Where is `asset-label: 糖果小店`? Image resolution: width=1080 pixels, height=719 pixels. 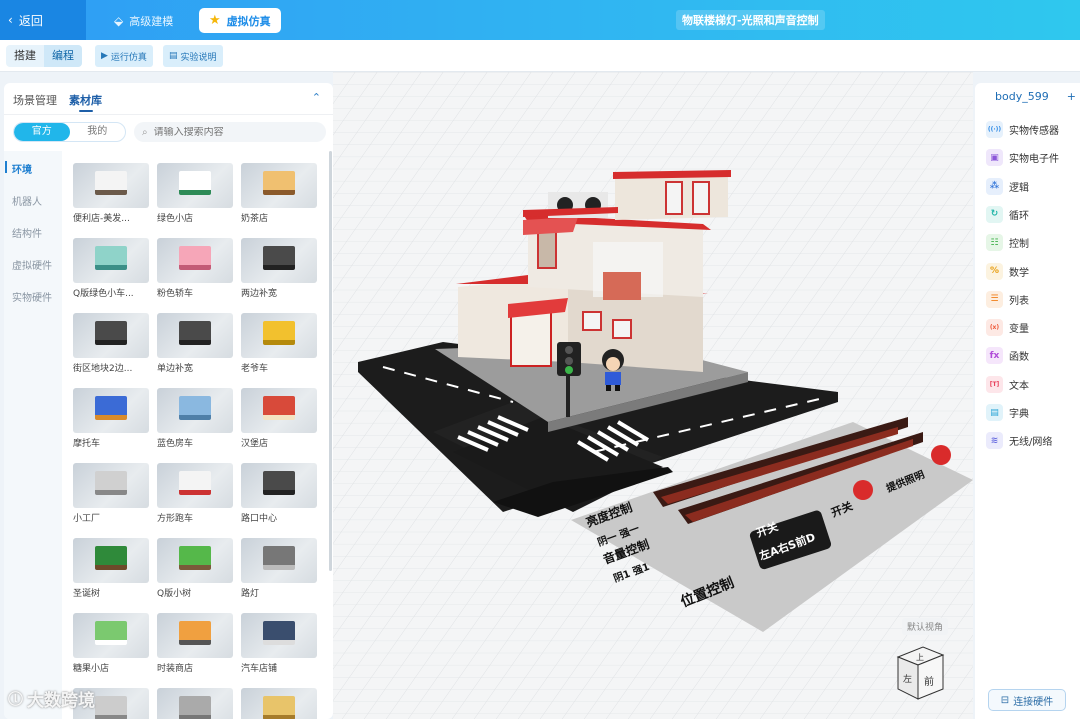 asset-label: 糖果小店 is located at coordinates (91, 669).